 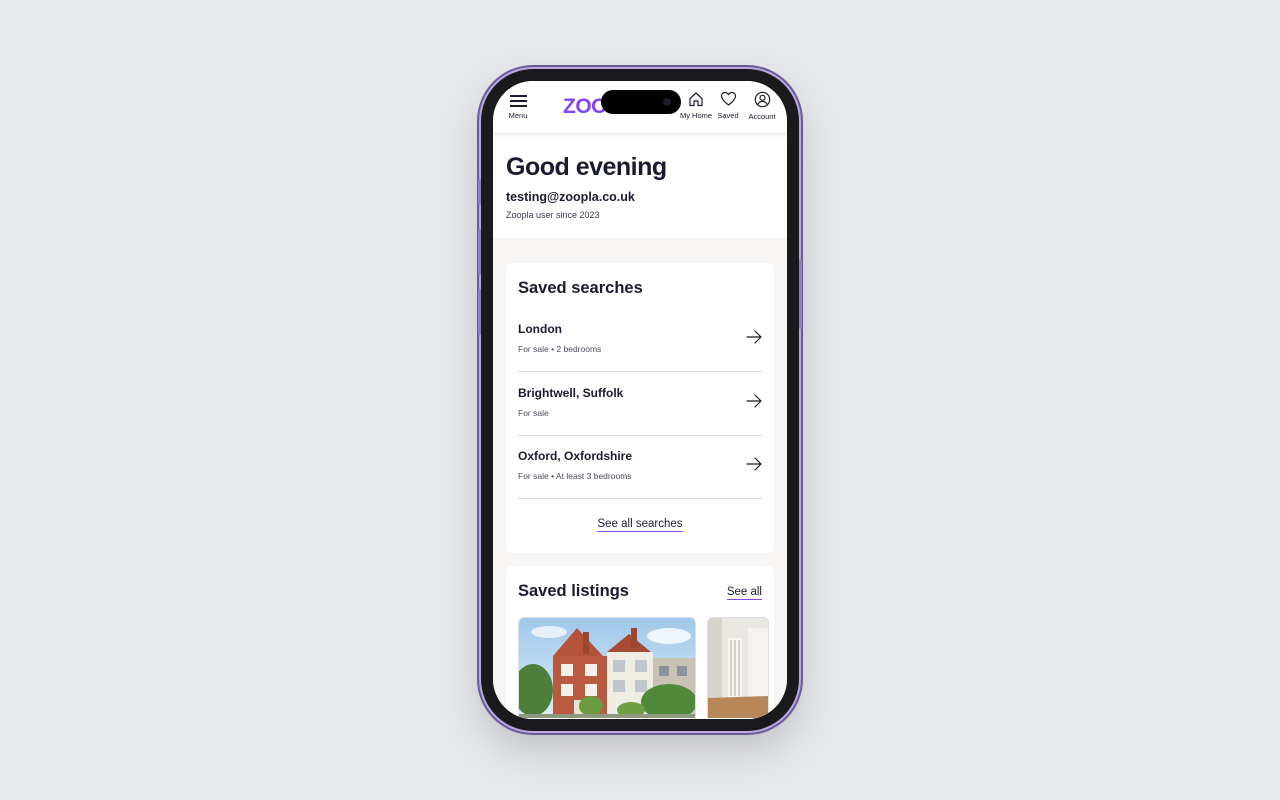 I want to click on see-all-listings-link: See all, so click(x=744, y=593).